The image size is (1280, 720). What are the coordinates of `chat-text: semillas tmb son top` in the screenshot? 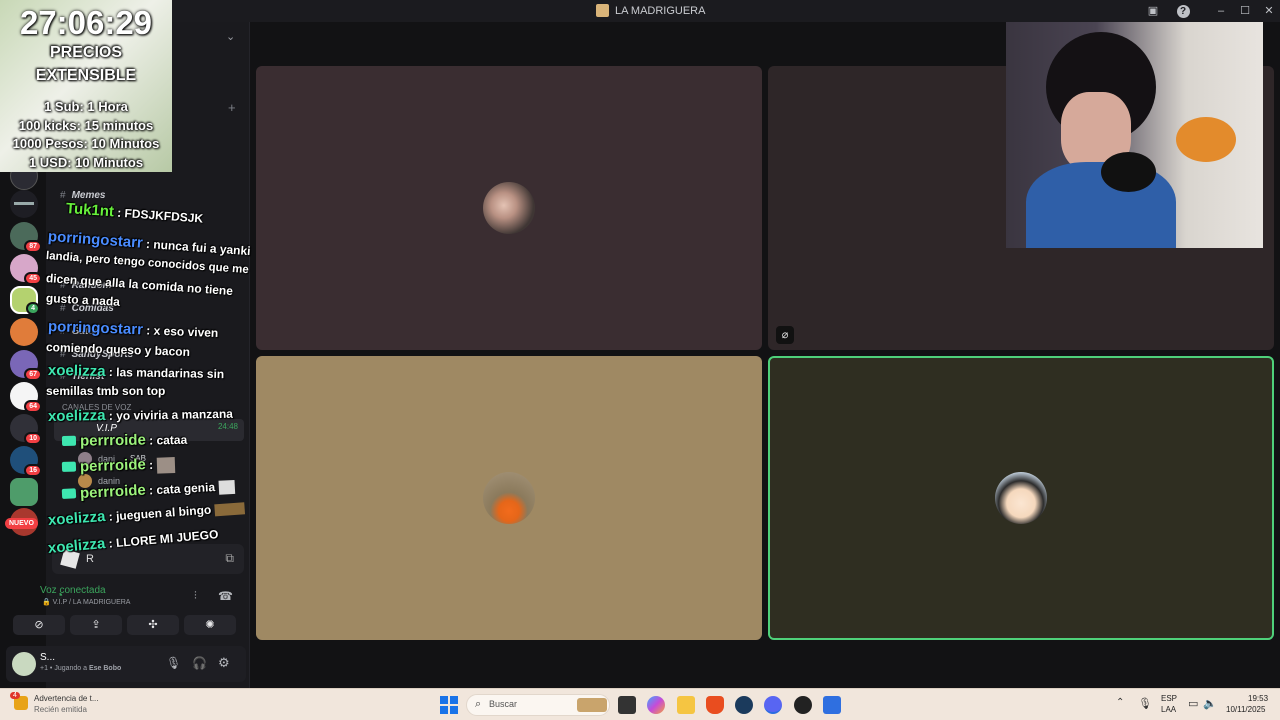 It's located at (106, 391).